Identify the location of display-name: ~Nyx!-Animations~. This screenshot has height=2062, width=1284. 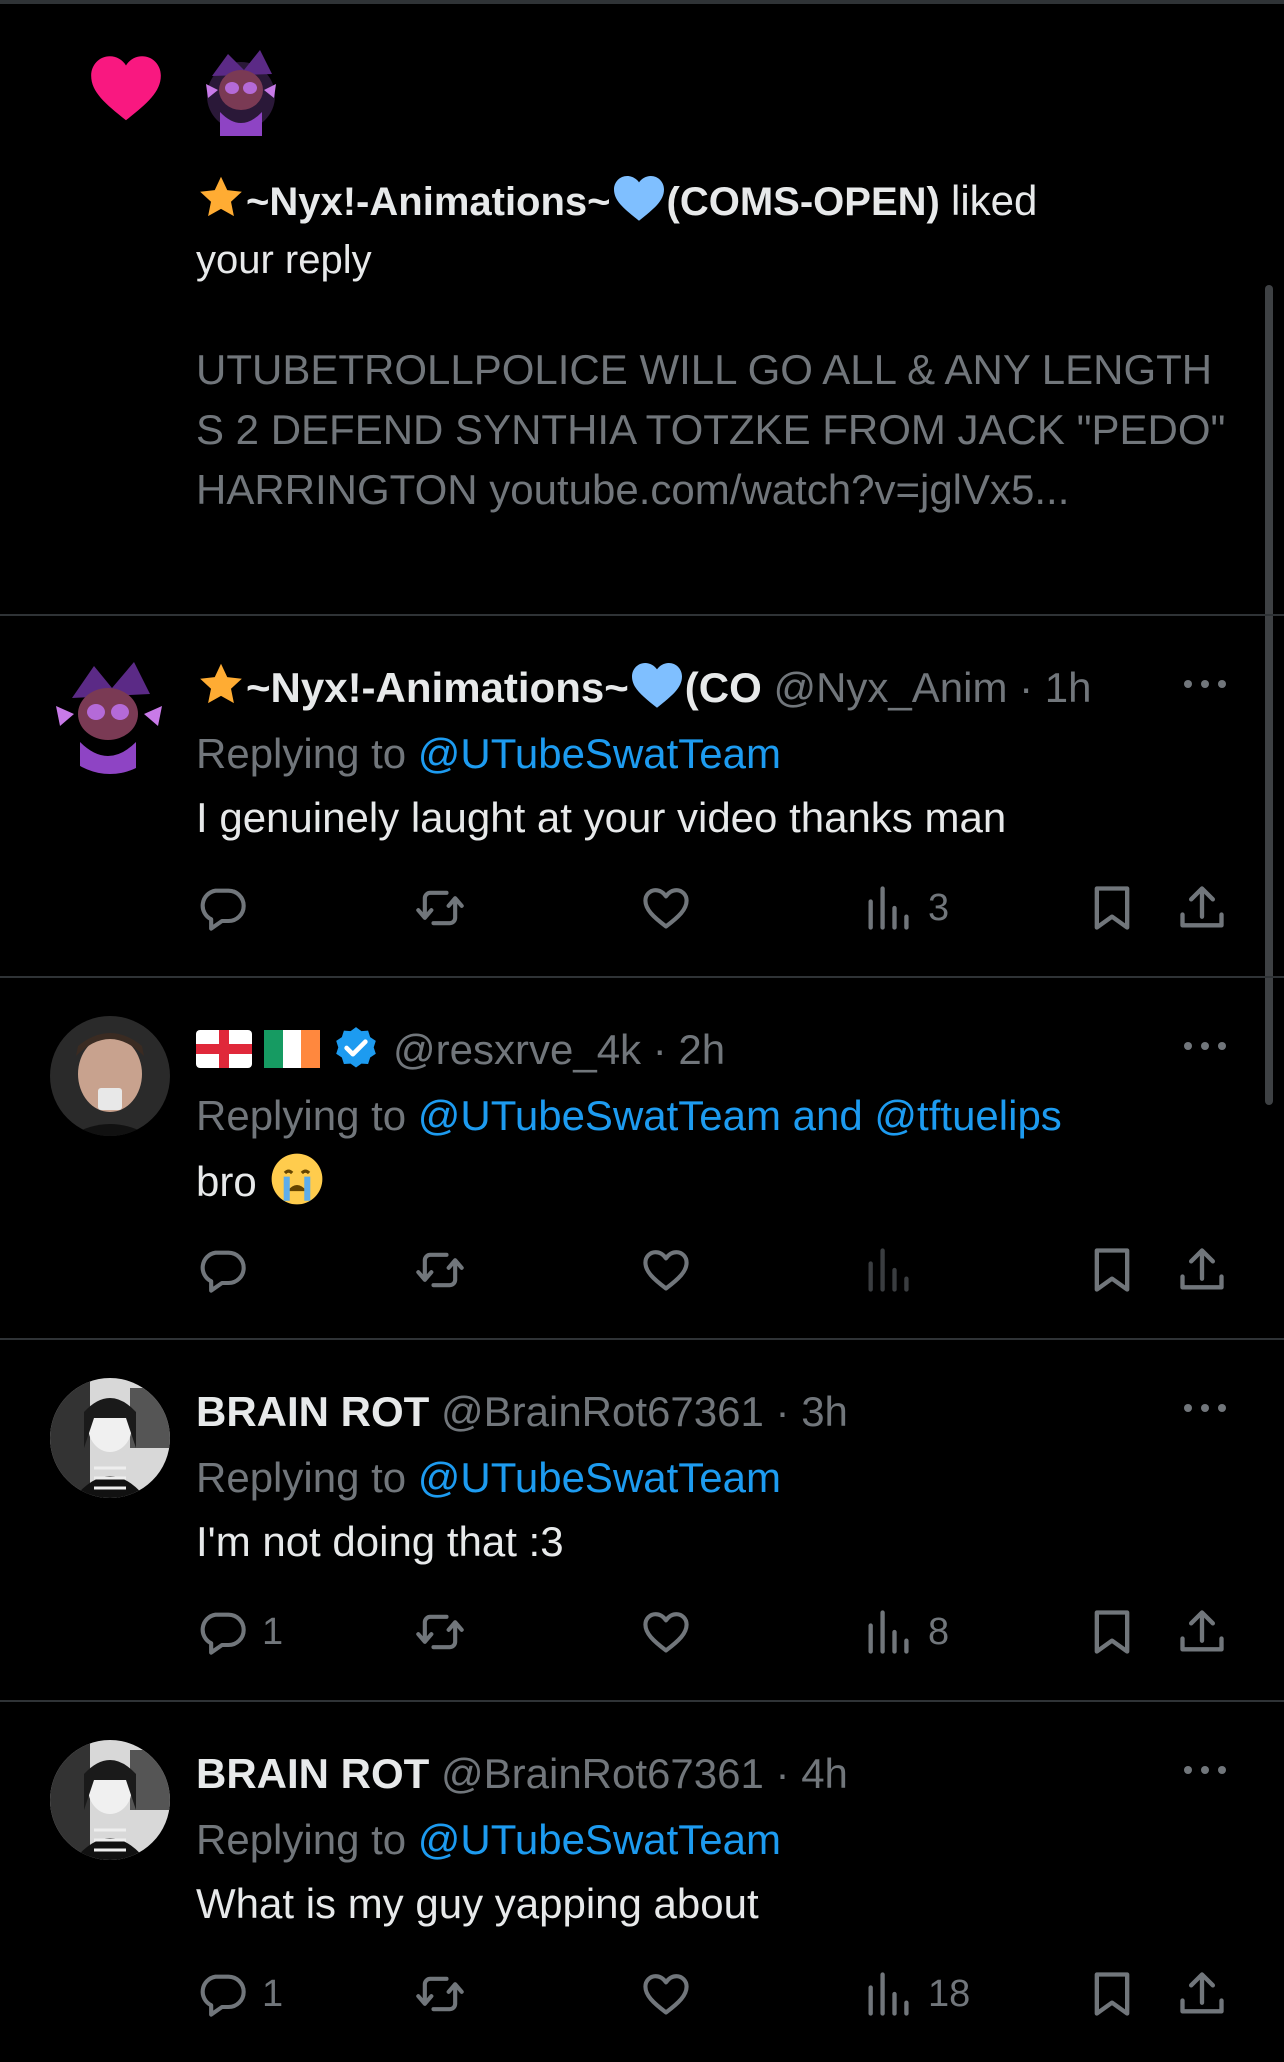
(437, 687).